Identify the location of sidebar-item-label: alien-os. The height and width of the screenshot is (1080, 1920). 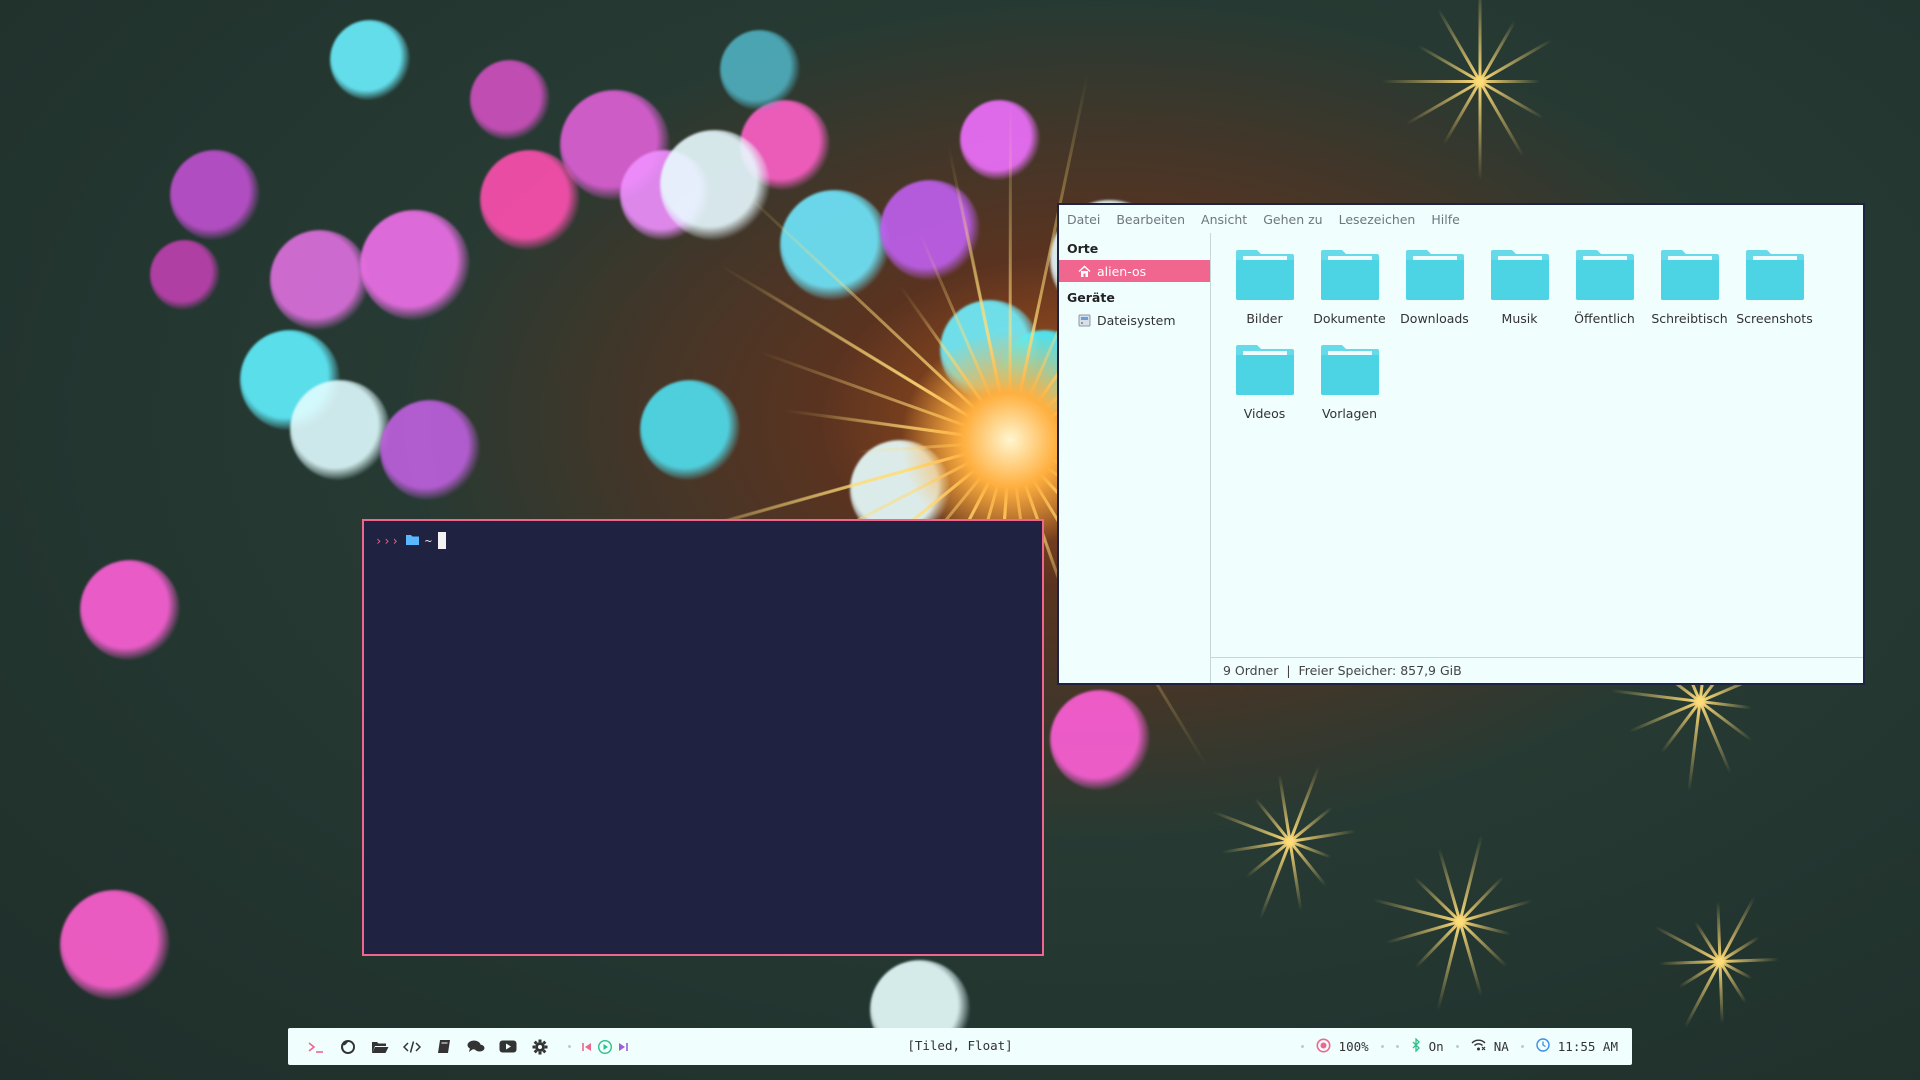
(1122, 271).